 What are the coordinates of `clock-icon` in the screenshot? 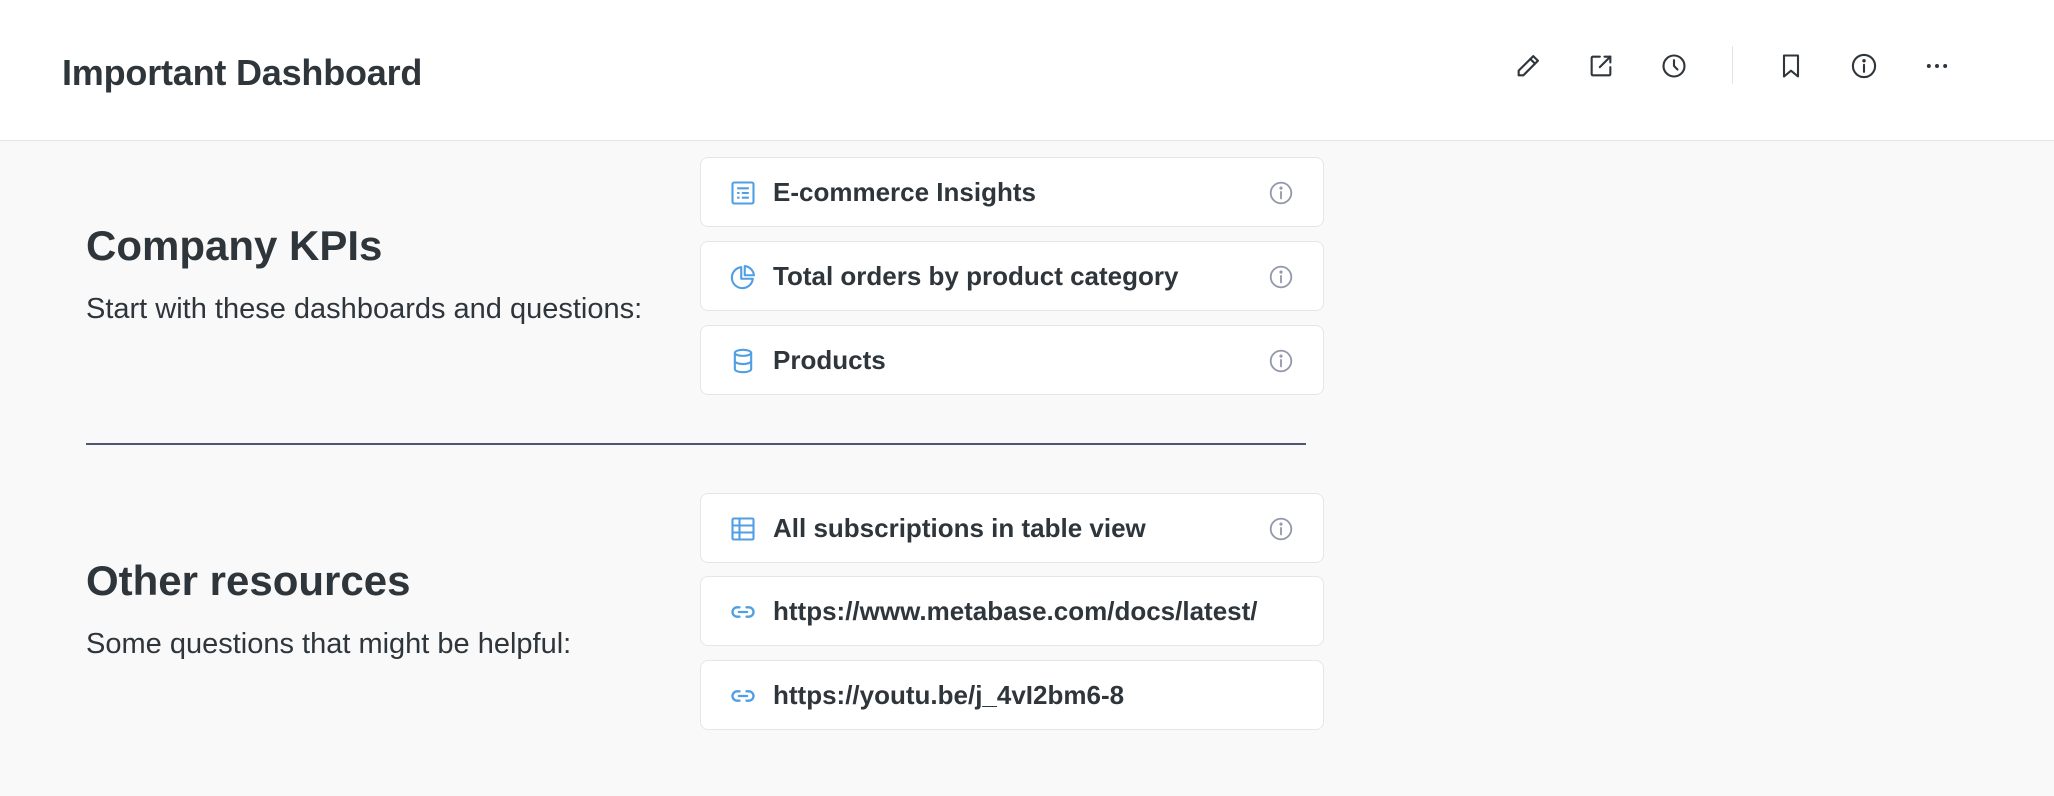 It's located at (1674, 66).